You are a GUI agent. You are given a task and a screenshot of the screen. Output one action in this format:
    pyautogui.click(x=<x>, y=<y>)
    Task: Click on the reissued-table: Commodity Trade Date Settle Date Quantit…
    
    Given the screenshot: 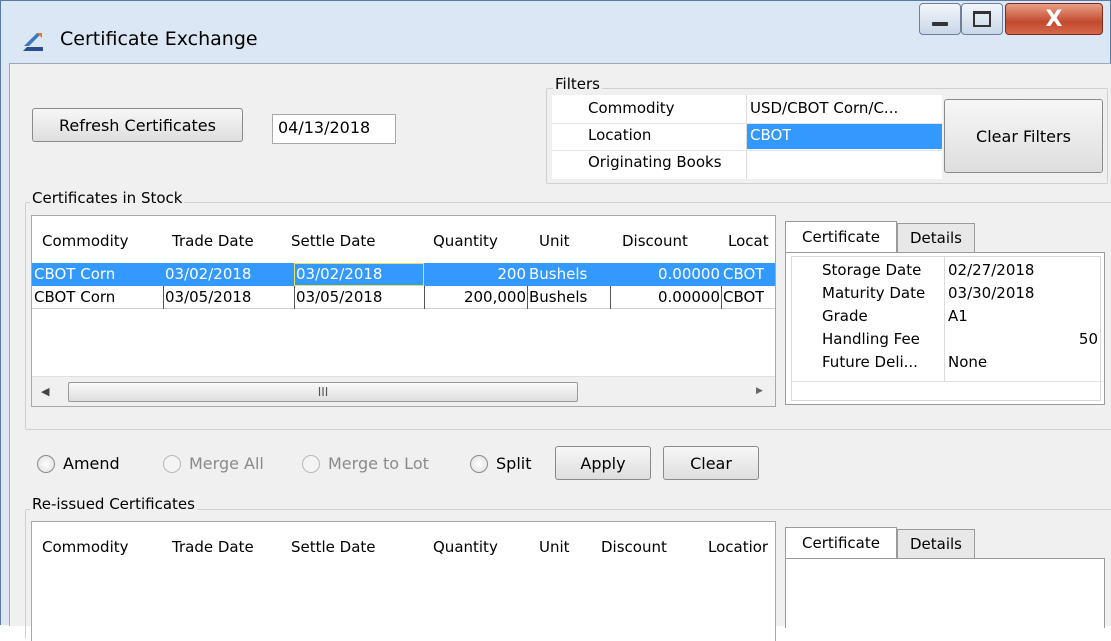 What is the action you would take?
    pyautogui.click(x=403, y=581)
    